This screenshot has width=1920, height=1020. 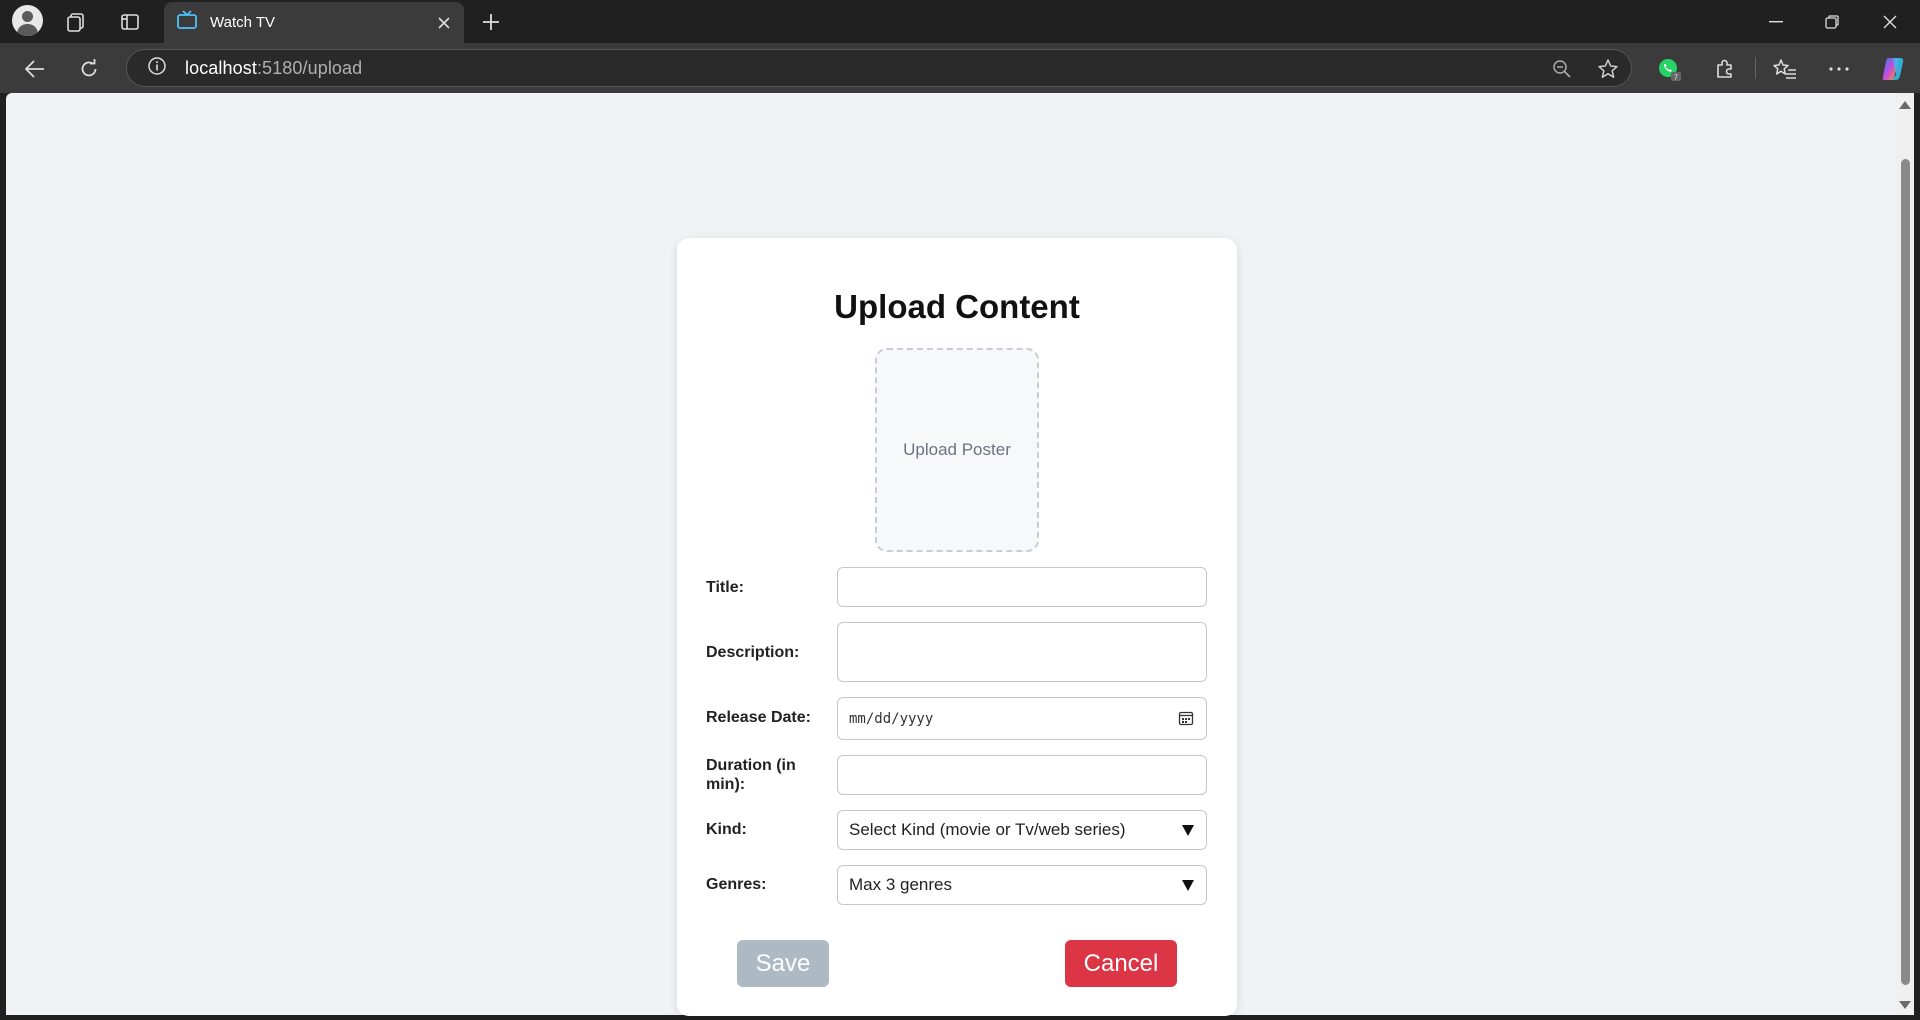 What do you see at coordinates (1832, 21) in the screenshot?
I see `restore-icon` at bounding box center [1832, 21].